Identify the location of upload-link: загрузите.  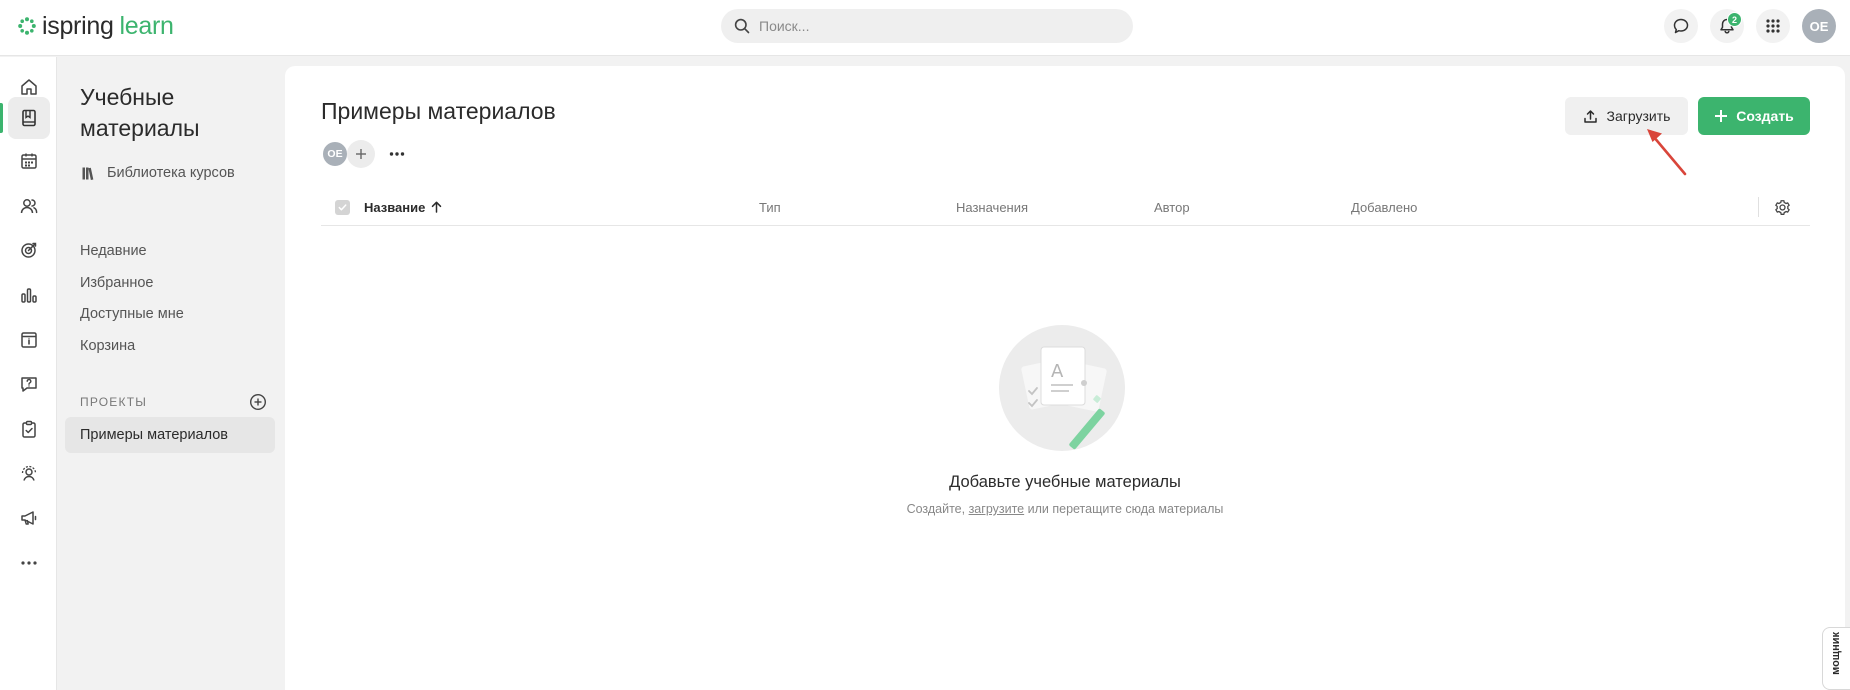
(997, 509).